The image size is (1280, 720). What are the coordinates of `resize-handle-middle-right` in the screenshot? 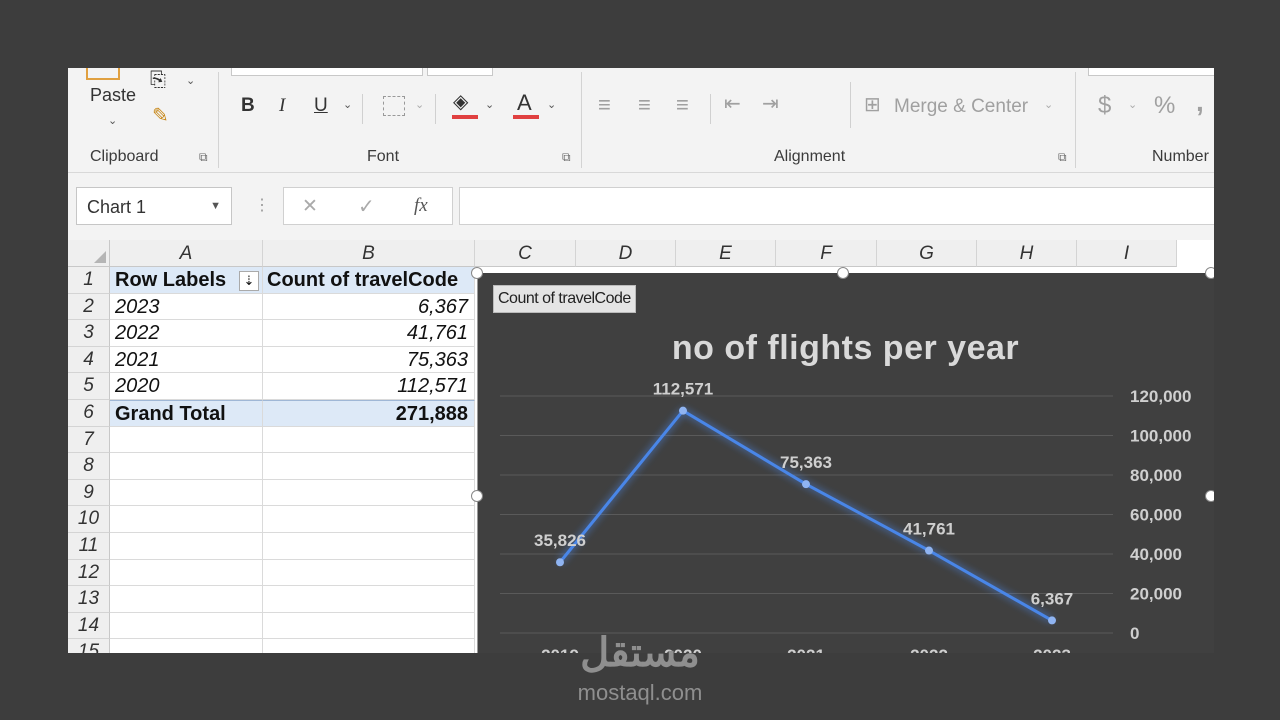 It's located at (1209, 496).